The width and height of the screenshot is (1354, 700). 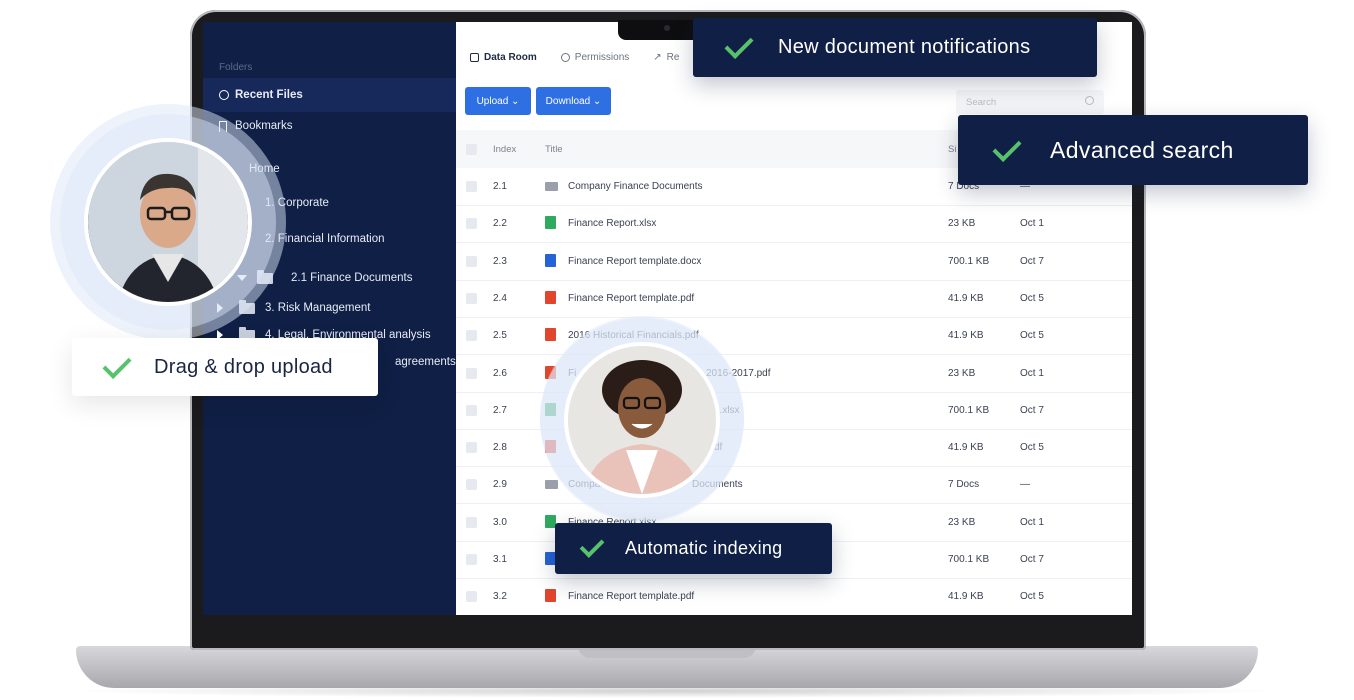 What do you see at coordinates (243, 366) in the screenshot?
I see `badge-label: Drag & drop upload` at bounding box center [243, 366].